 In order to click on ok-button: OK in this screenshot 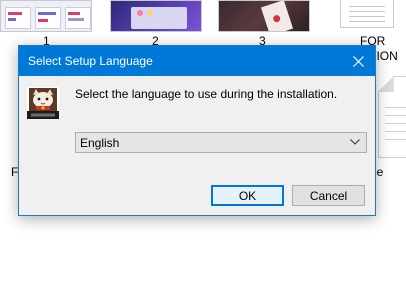, I will do `click(247, 195)`.